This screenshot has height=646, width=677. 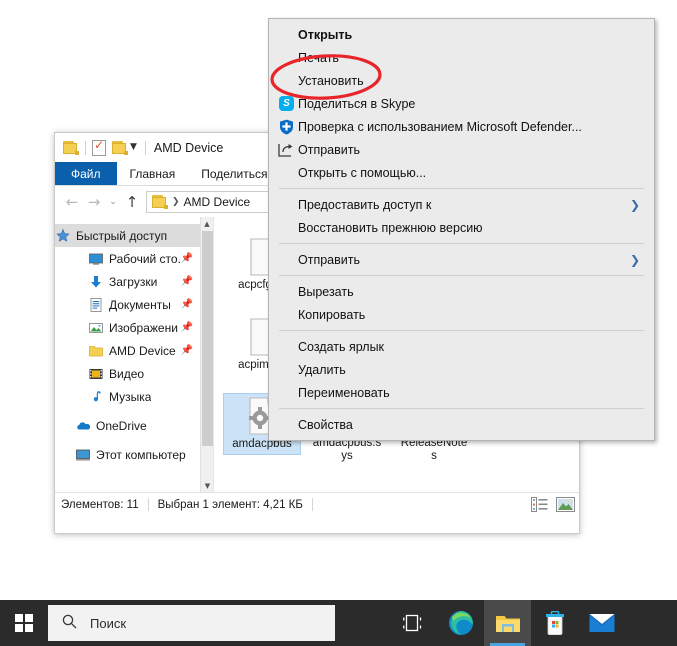 I want to click on sidebar-item-label: AMD Device, so click(x=142, y=350).